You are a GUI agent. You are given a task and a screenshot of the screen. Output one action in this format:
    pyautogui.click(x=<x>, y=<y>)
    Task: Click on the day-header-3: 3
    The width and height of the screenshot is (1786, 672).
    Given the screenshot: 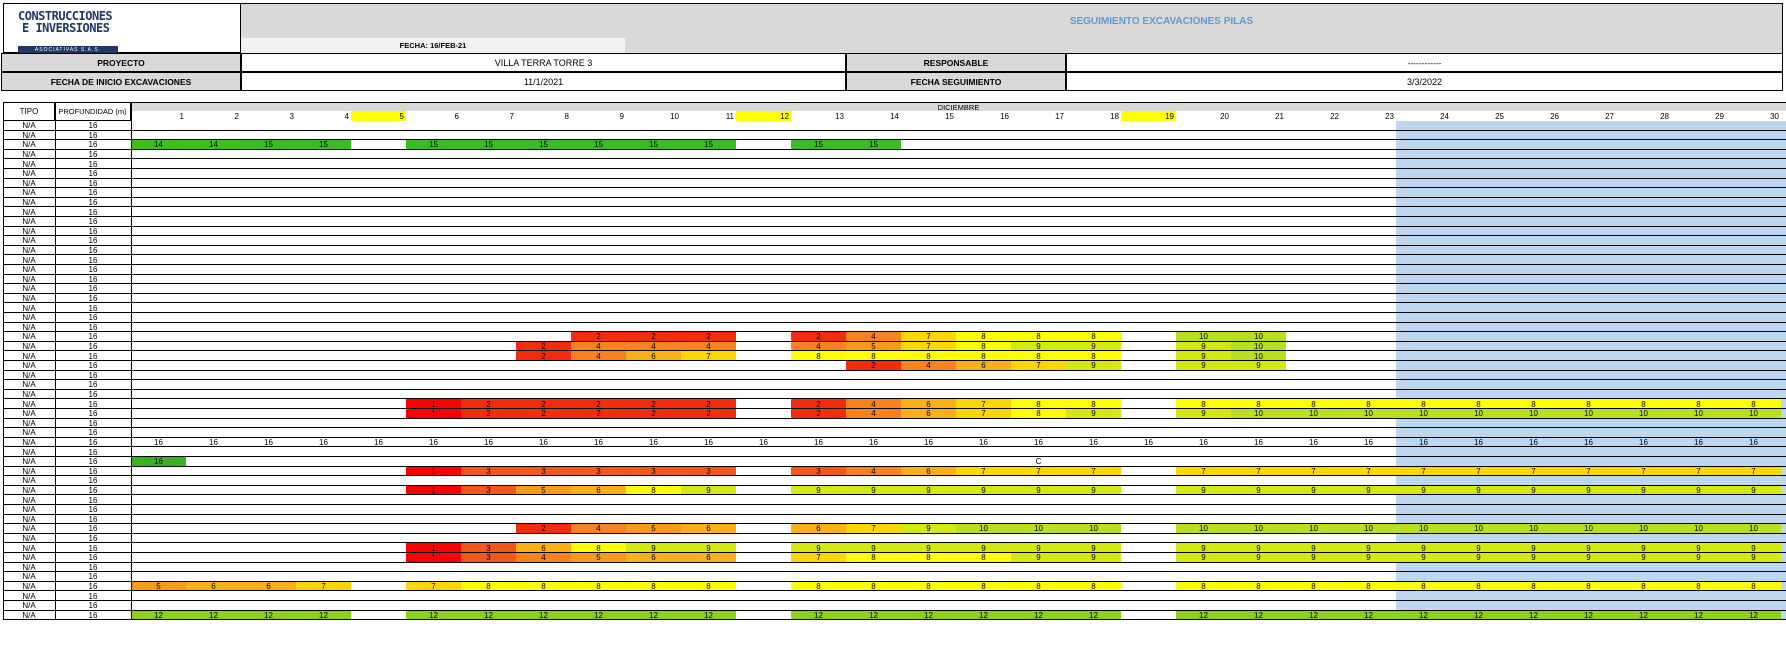 What is the action you would take?
    pyautogui.click(x=291, y=116)
    